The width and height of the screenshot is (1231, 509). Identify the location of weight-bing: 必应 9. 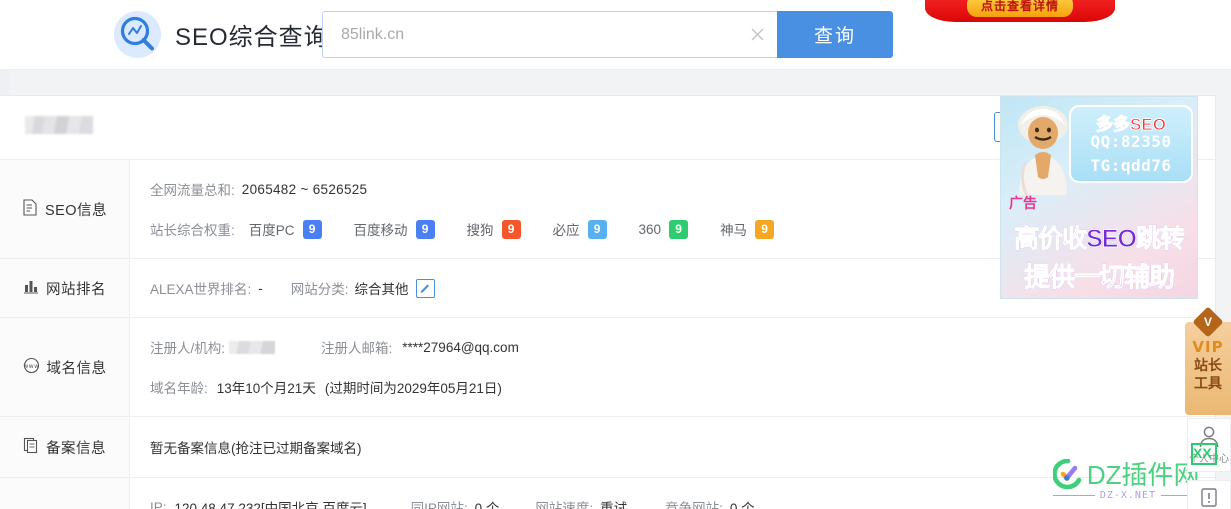
(580, 229).